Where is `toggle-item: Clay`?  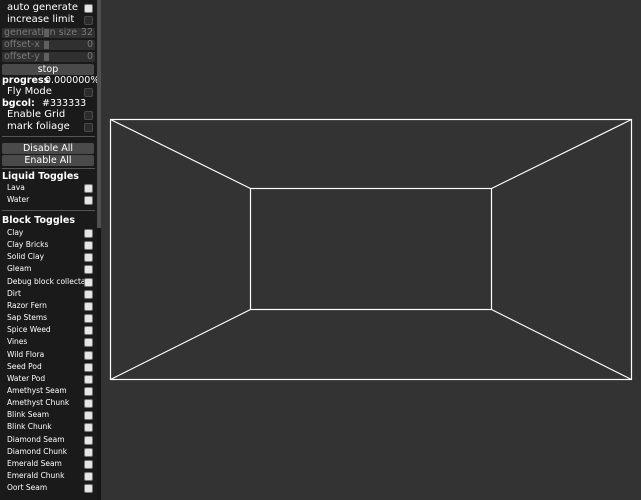
toggle-item: Clay is located at coordinates (48, 233).